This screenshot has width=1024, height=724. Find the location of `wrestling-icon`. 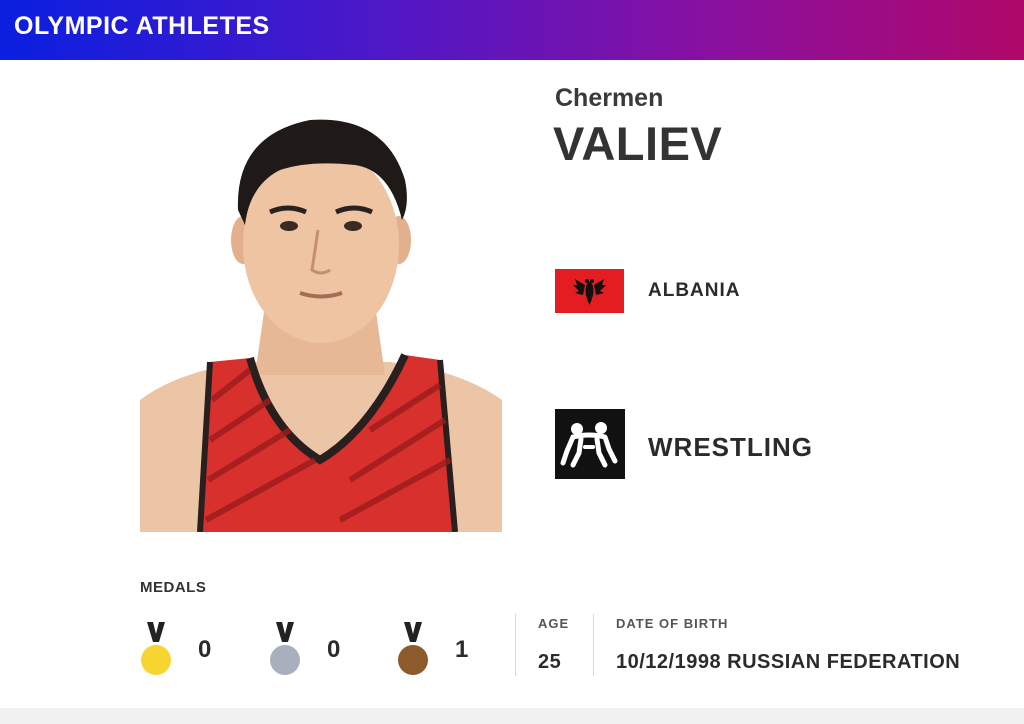

wrestling-icon is located at coordinates (590, 444).